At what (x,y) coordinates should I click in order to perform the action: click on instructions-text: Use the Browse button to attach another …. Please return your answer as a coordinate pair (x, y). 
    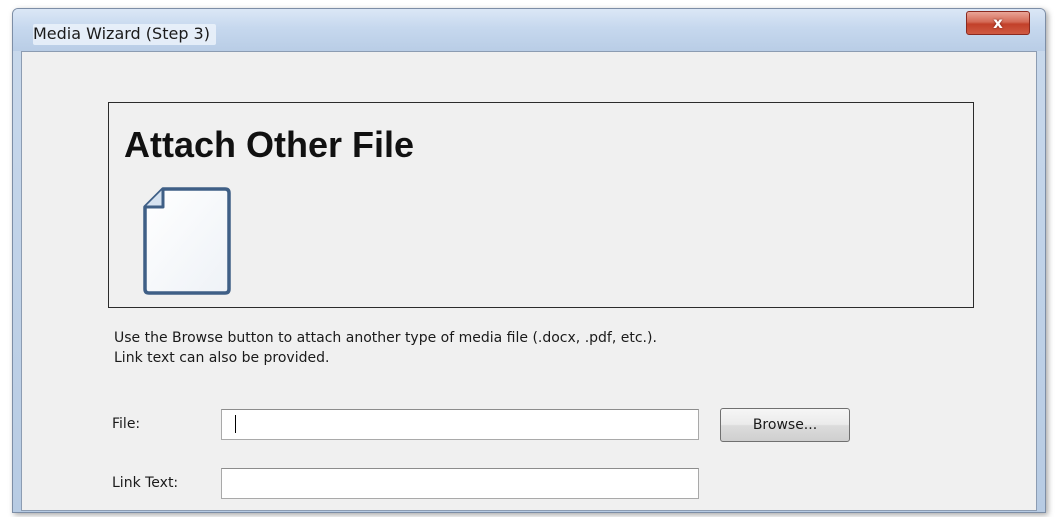
    Looking at the image, I should click on (385, 348).